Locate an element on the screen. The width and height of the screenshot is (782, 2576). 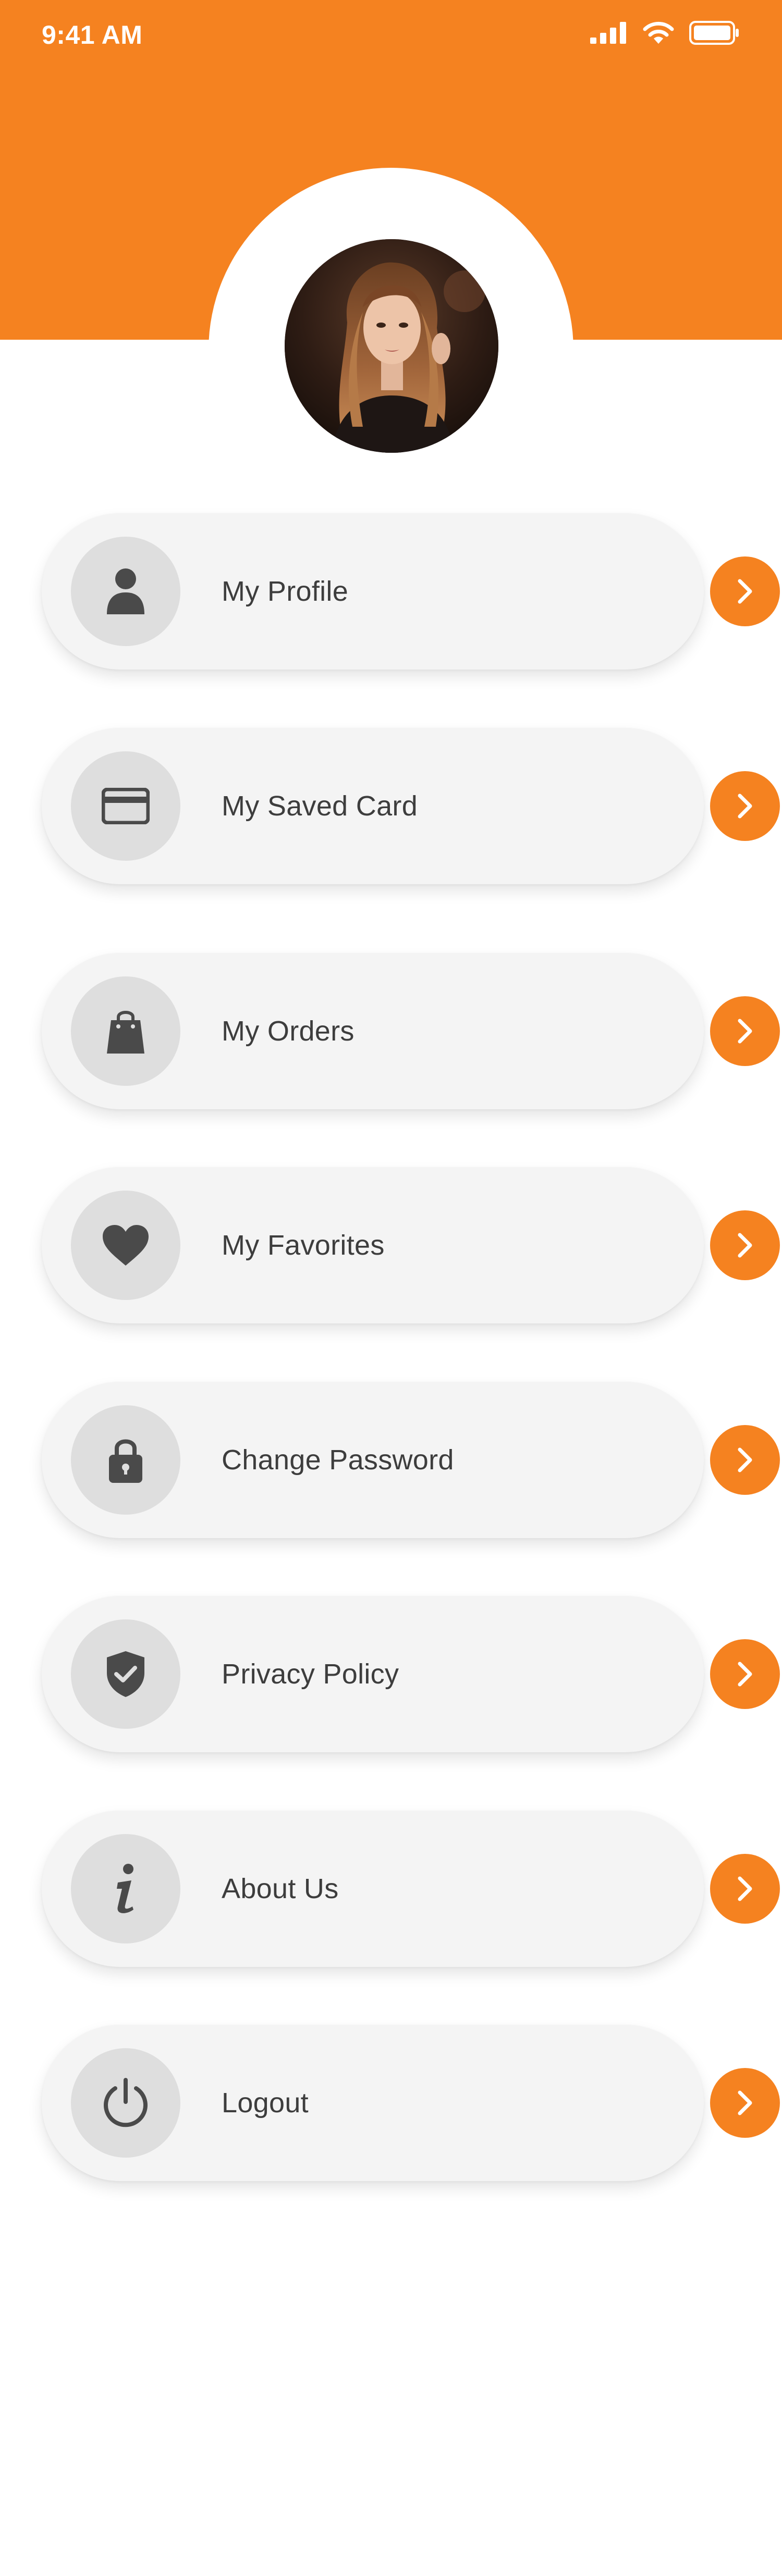
menu-item-label: Change Password is located at coordinates (338, 1460).